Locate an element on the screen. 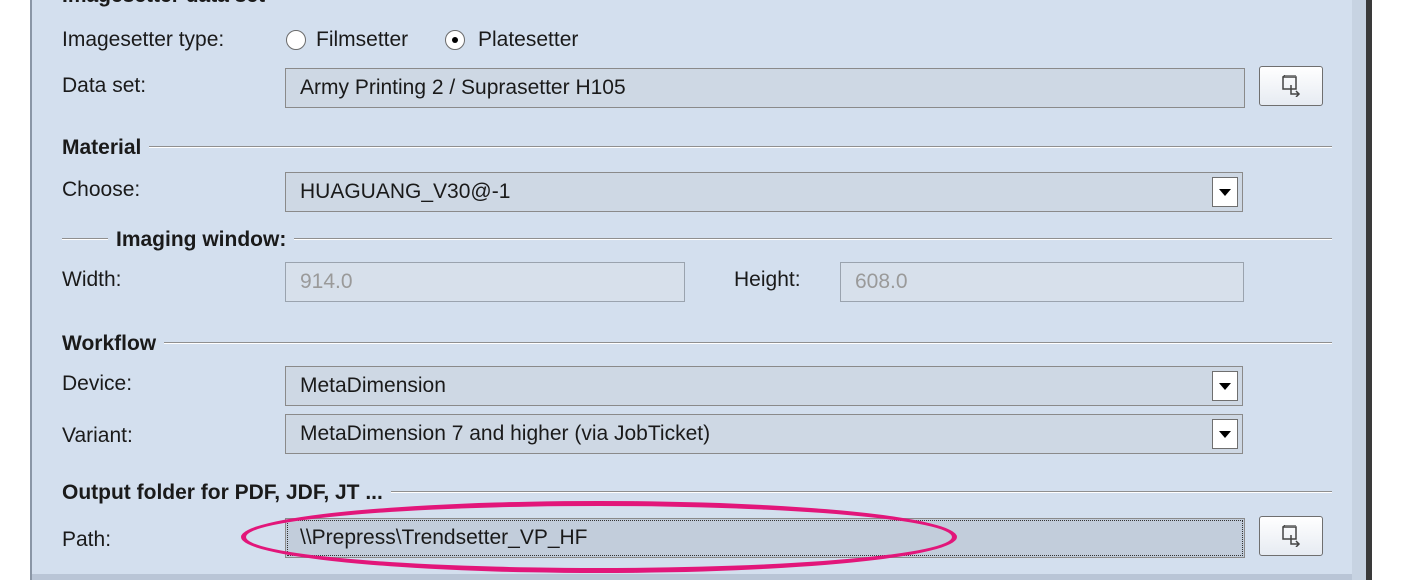 The image size is (1405, 580). material-dropdown-button is located at coordinates (1225, 192).